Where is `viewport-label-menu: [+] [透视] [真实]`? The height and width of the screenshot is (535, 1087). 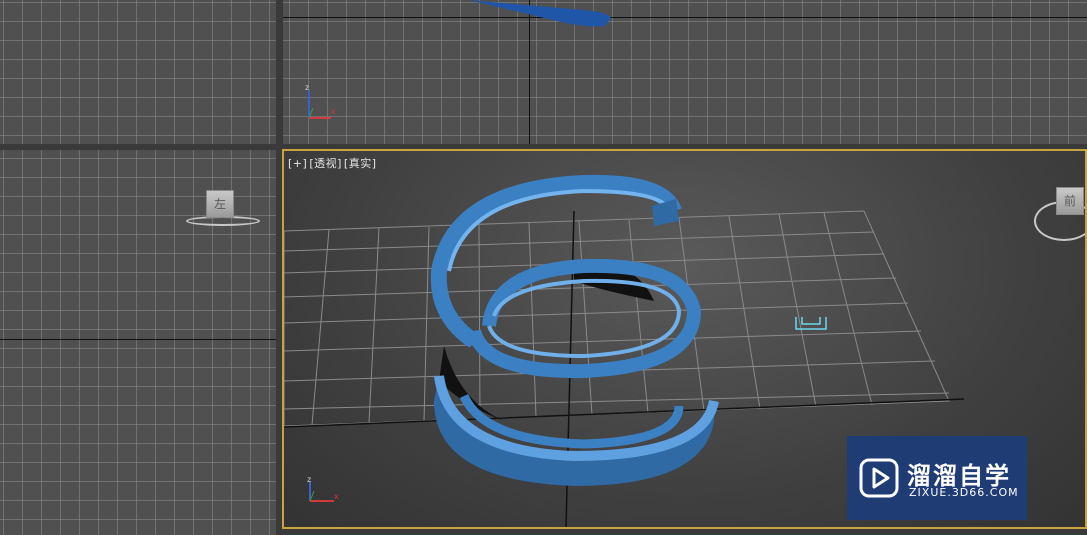
viewport-label-menu: [+] [透视] [真实] is located at coordinates (333, 163).